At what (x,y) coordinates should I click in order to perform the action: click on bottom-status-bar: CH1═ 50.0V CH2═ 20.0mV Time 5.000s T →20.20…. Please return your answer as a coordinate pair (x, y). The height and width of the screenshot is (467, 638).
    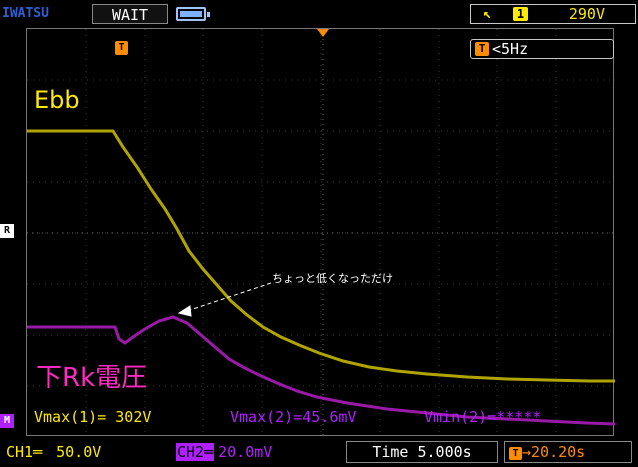
    Looking at the image, I should click on (319, 452).